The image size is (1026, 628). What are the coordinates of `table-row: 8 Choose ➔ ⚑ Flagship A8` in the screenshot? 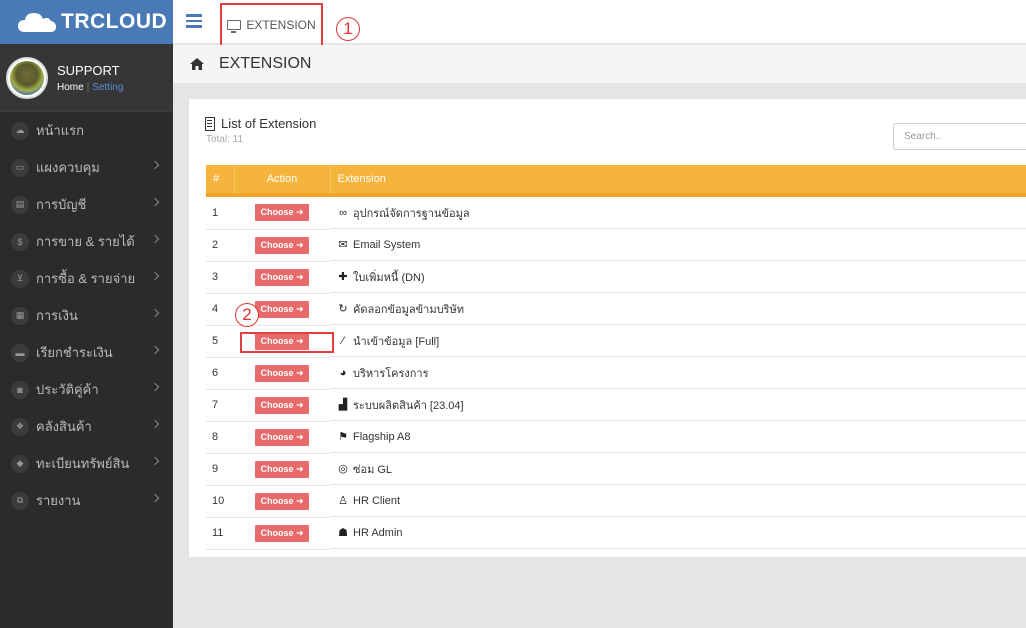 It's located at (616, 437).